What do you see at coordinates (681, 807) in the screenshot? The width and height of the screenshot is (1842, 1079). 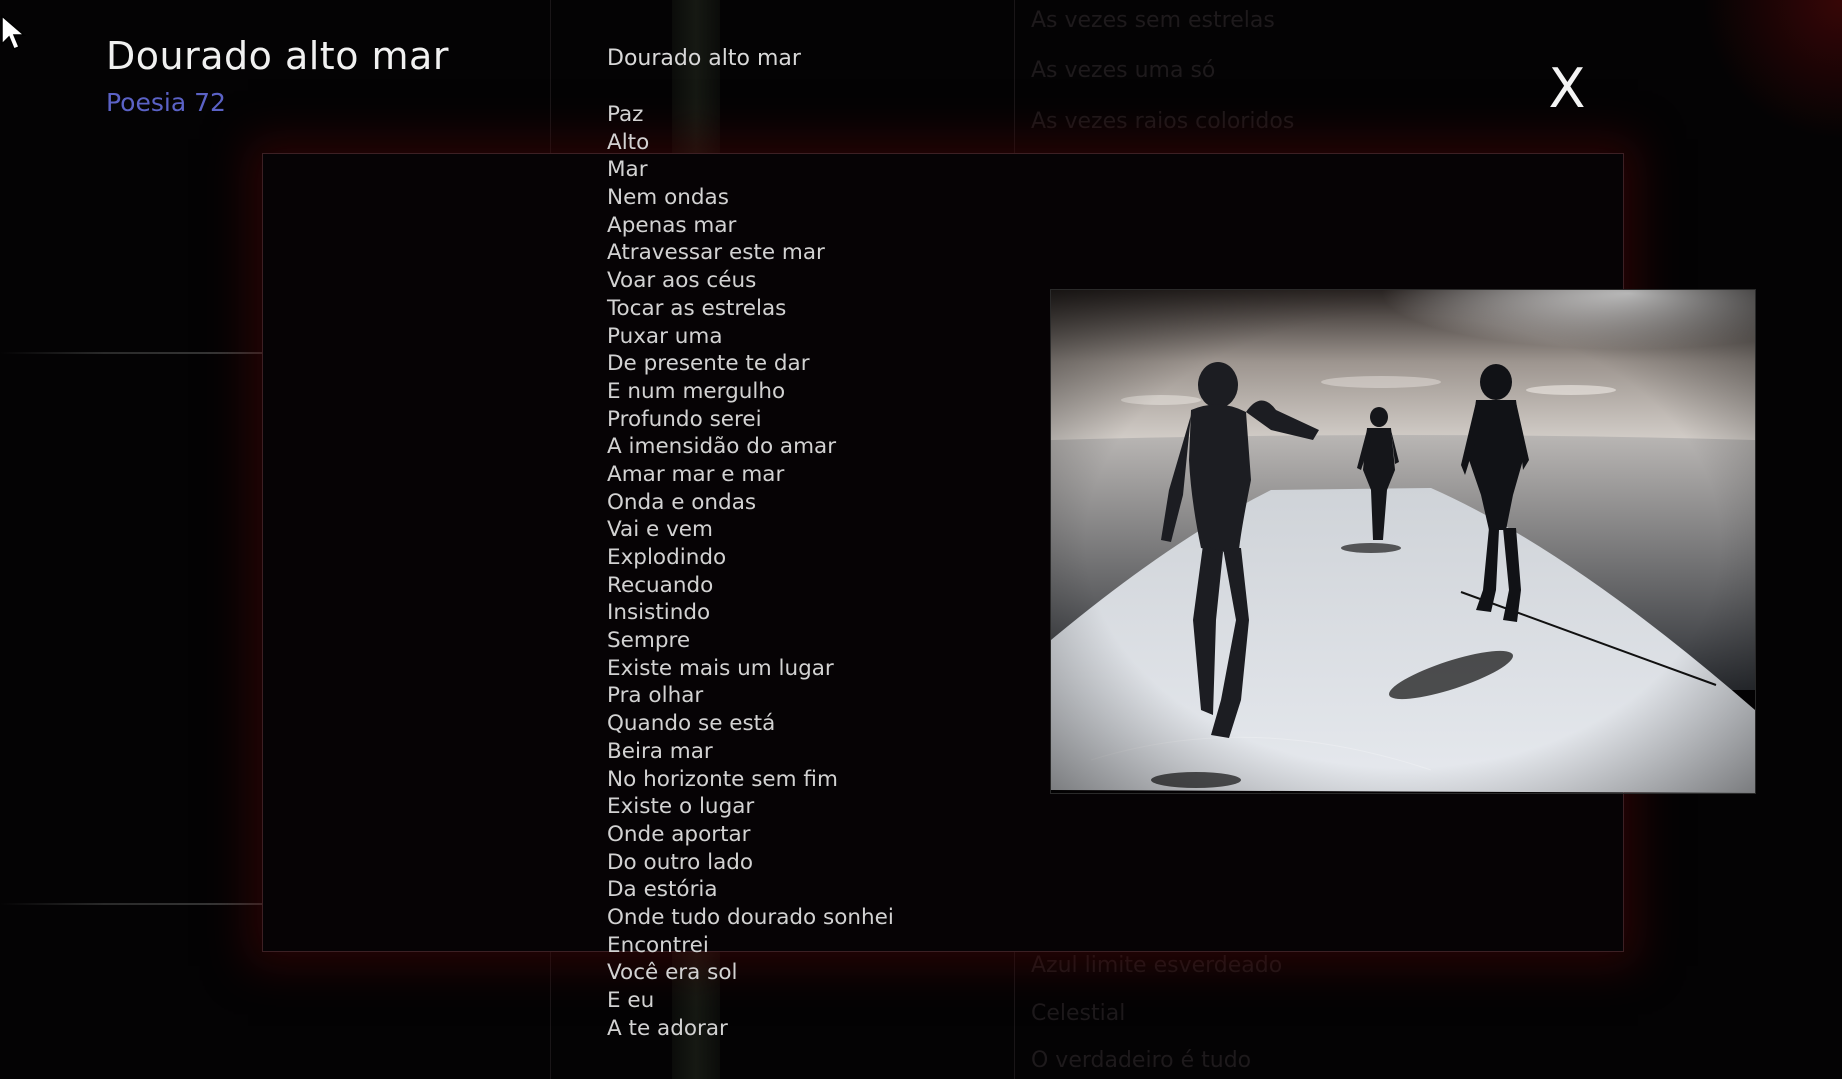 I see `poem-line: Existe o lugar` at bounding box center [681, 807].